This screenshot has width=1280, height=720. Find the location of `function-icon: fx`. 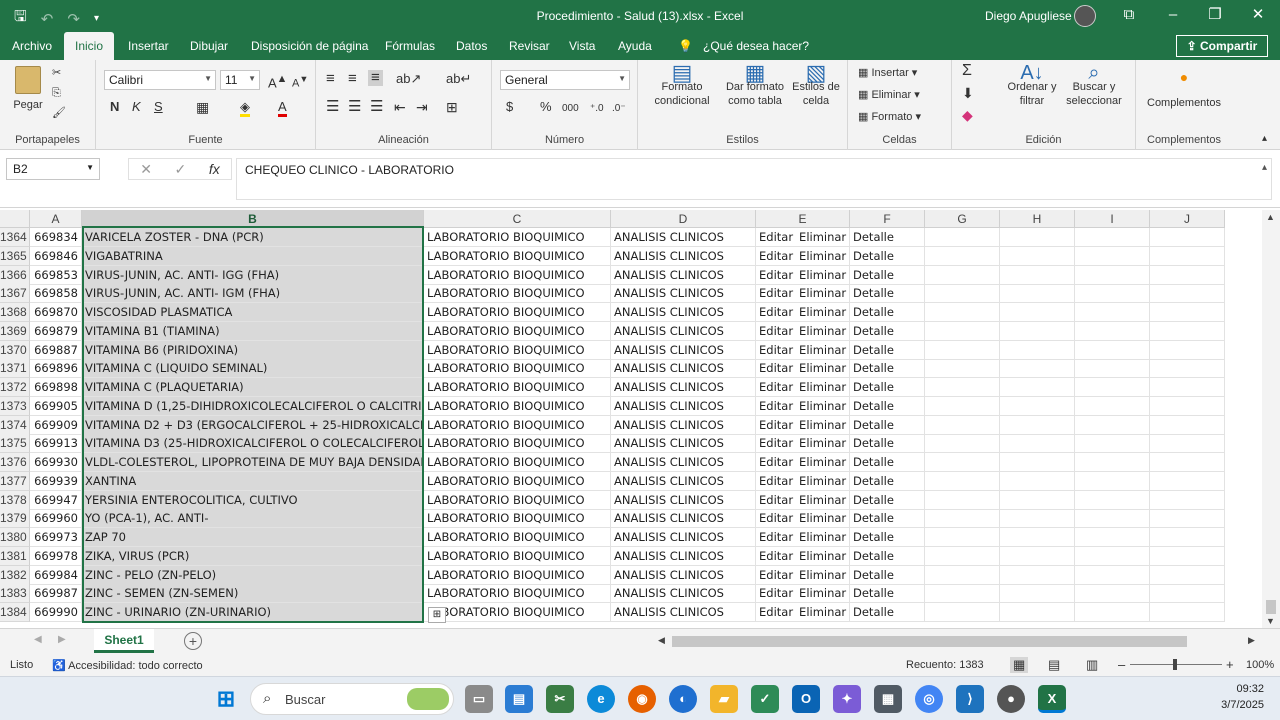

function-icon: fx is located at coordinates (214, 169).